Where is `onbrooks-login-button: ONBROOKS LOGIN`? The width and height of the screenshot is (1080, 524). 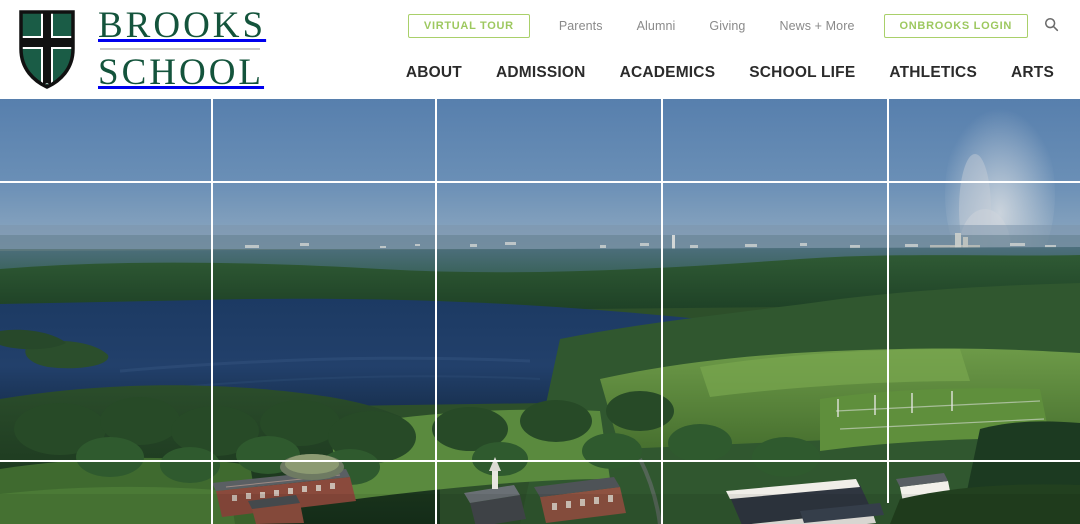 onbrooks-login-button: ONBROOKS LOGIN is located at coordinates (955, 26).